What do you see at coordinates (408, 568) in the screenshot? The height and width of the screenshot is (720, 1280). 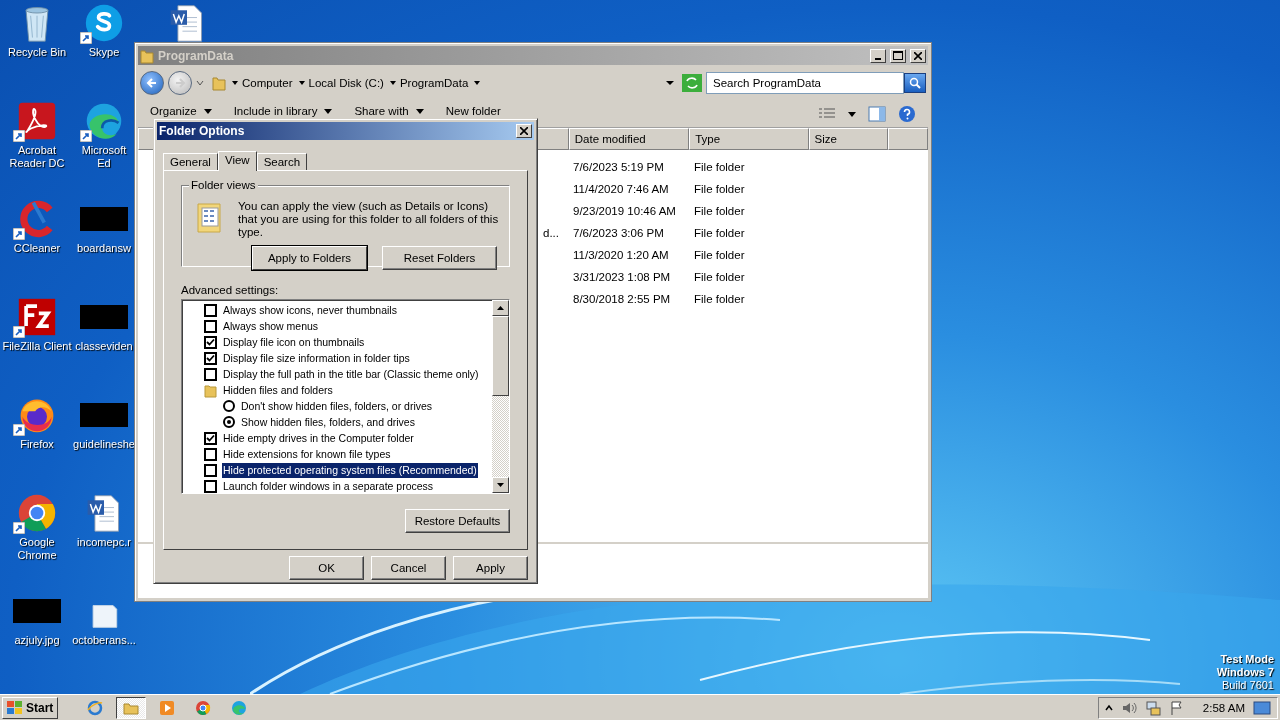 I see `dialog-button: Cancel` at bounding box center [408, 568].